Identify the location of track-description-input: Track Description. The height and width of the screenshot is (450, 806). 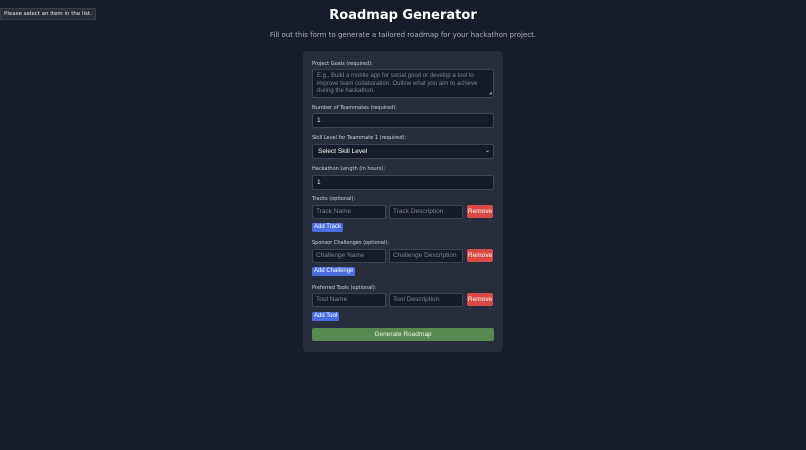
(426, 212).